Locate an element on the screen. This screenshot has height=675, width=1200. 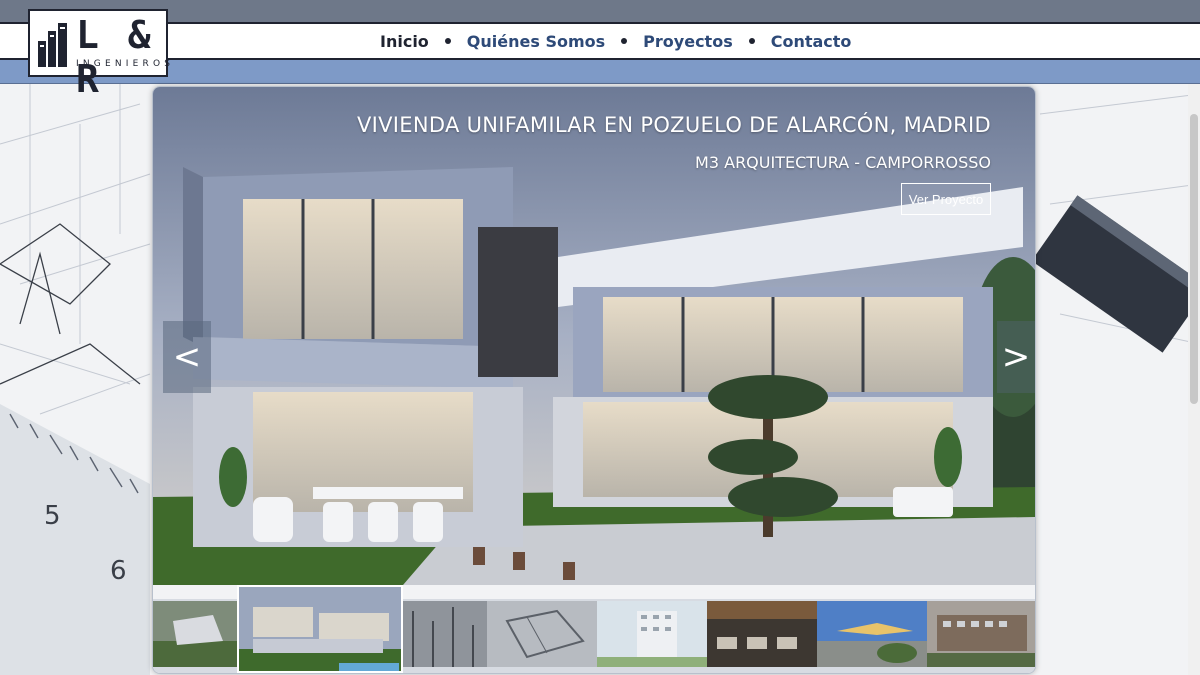
main-menu: Inicio Quiénes Somos Proyectos Contacto is located at coordinates (615, 41).